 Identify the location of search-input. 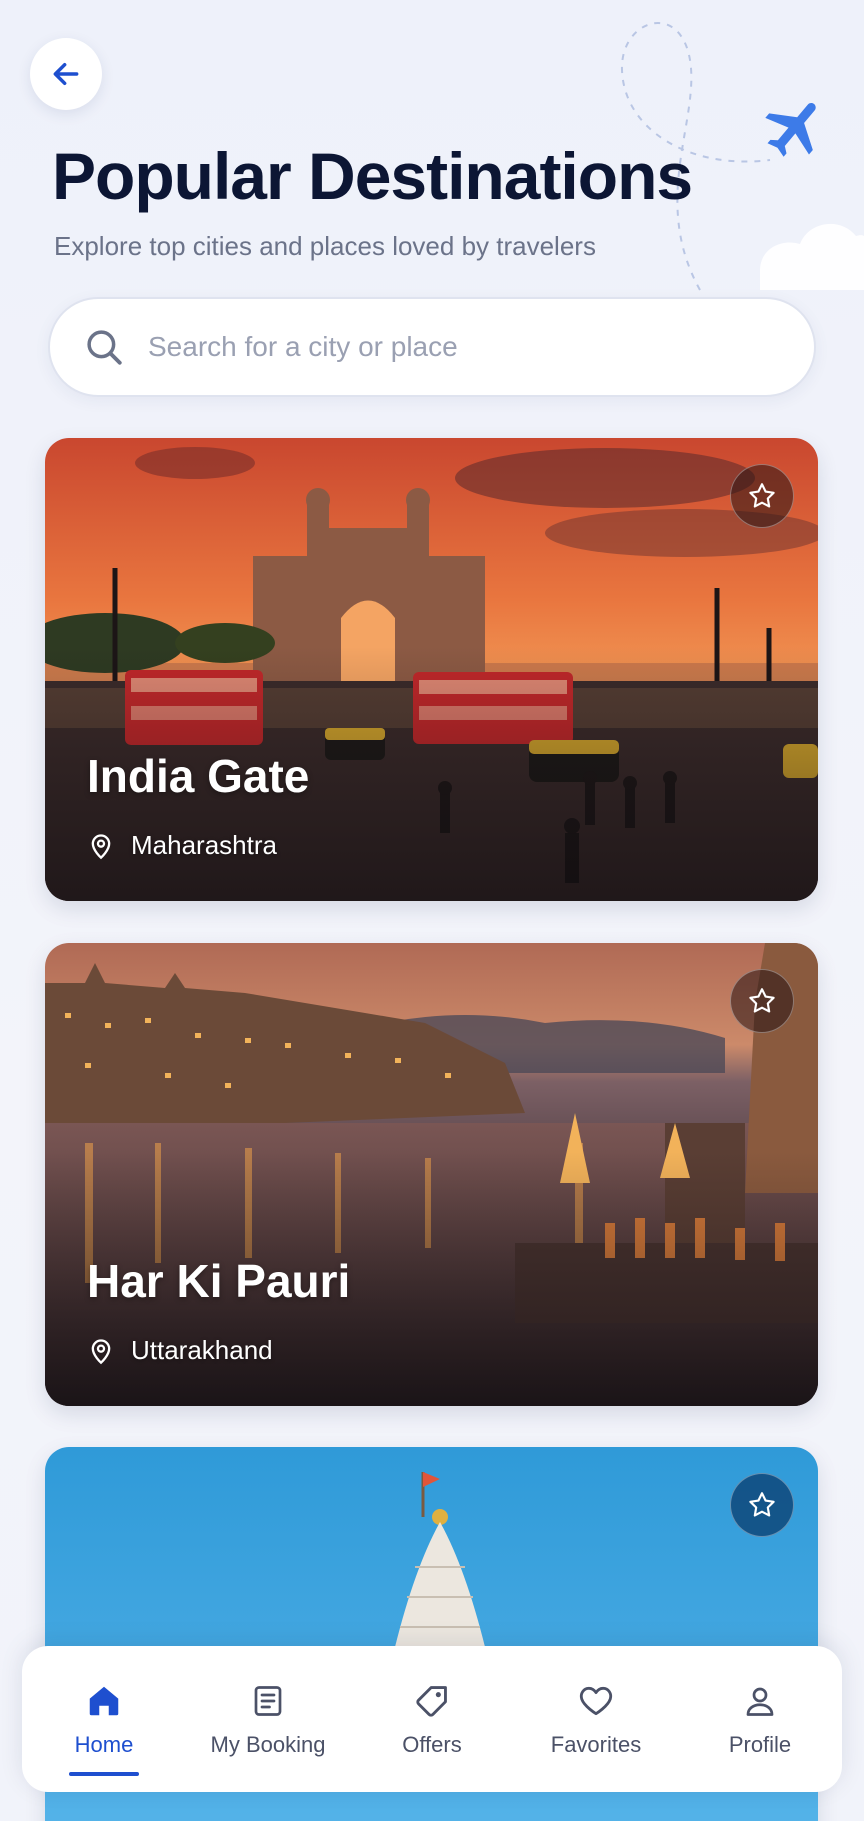
(448, 347).